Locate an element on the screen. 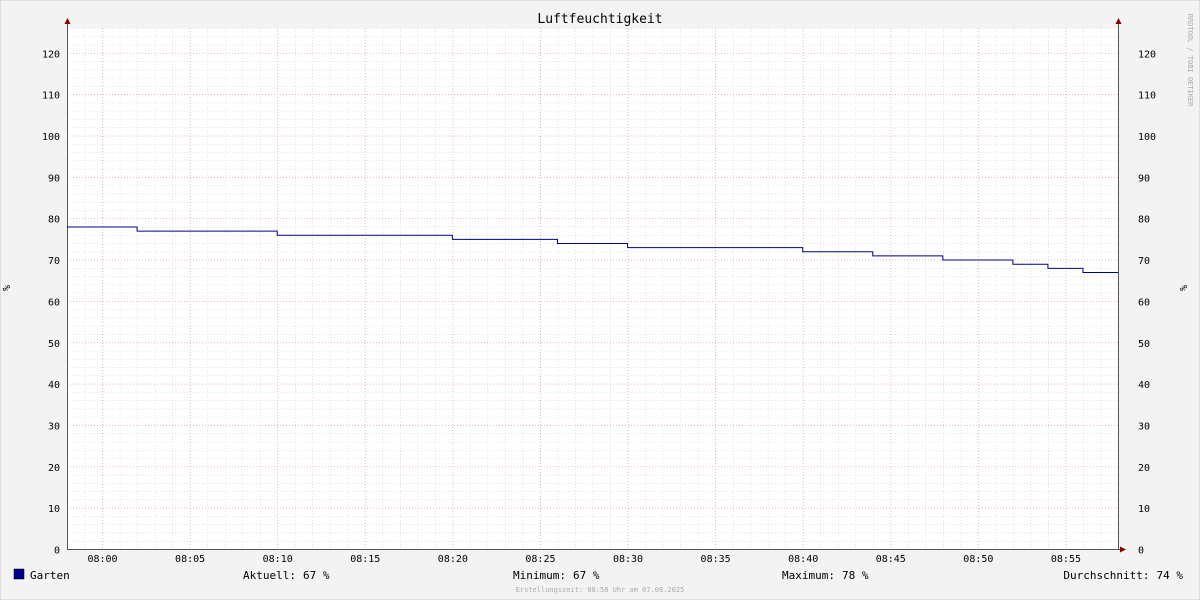 The image size is (1200, 600). y-tick-label-right: 110 is located at coordinates (1147, 96).